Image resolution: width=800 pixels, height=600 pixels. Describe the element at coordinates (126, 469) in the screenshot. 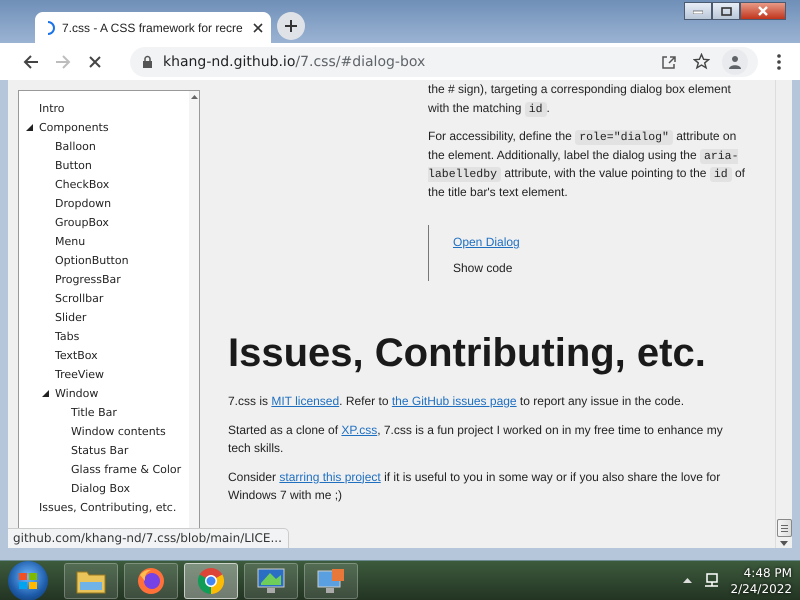

I see `tree-item: Glass frame & Color` at that location.